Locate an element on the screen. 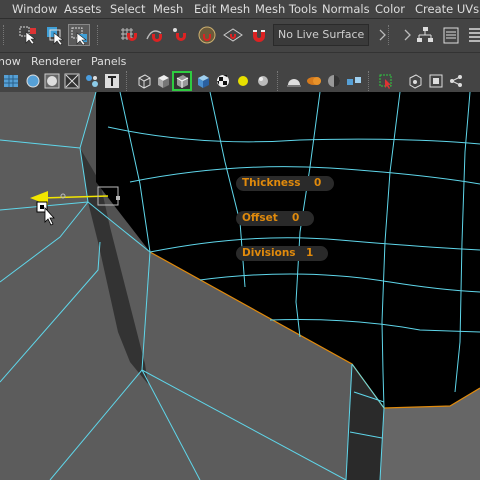  wireframe-cube-icon is located at coordinates (144, 81).